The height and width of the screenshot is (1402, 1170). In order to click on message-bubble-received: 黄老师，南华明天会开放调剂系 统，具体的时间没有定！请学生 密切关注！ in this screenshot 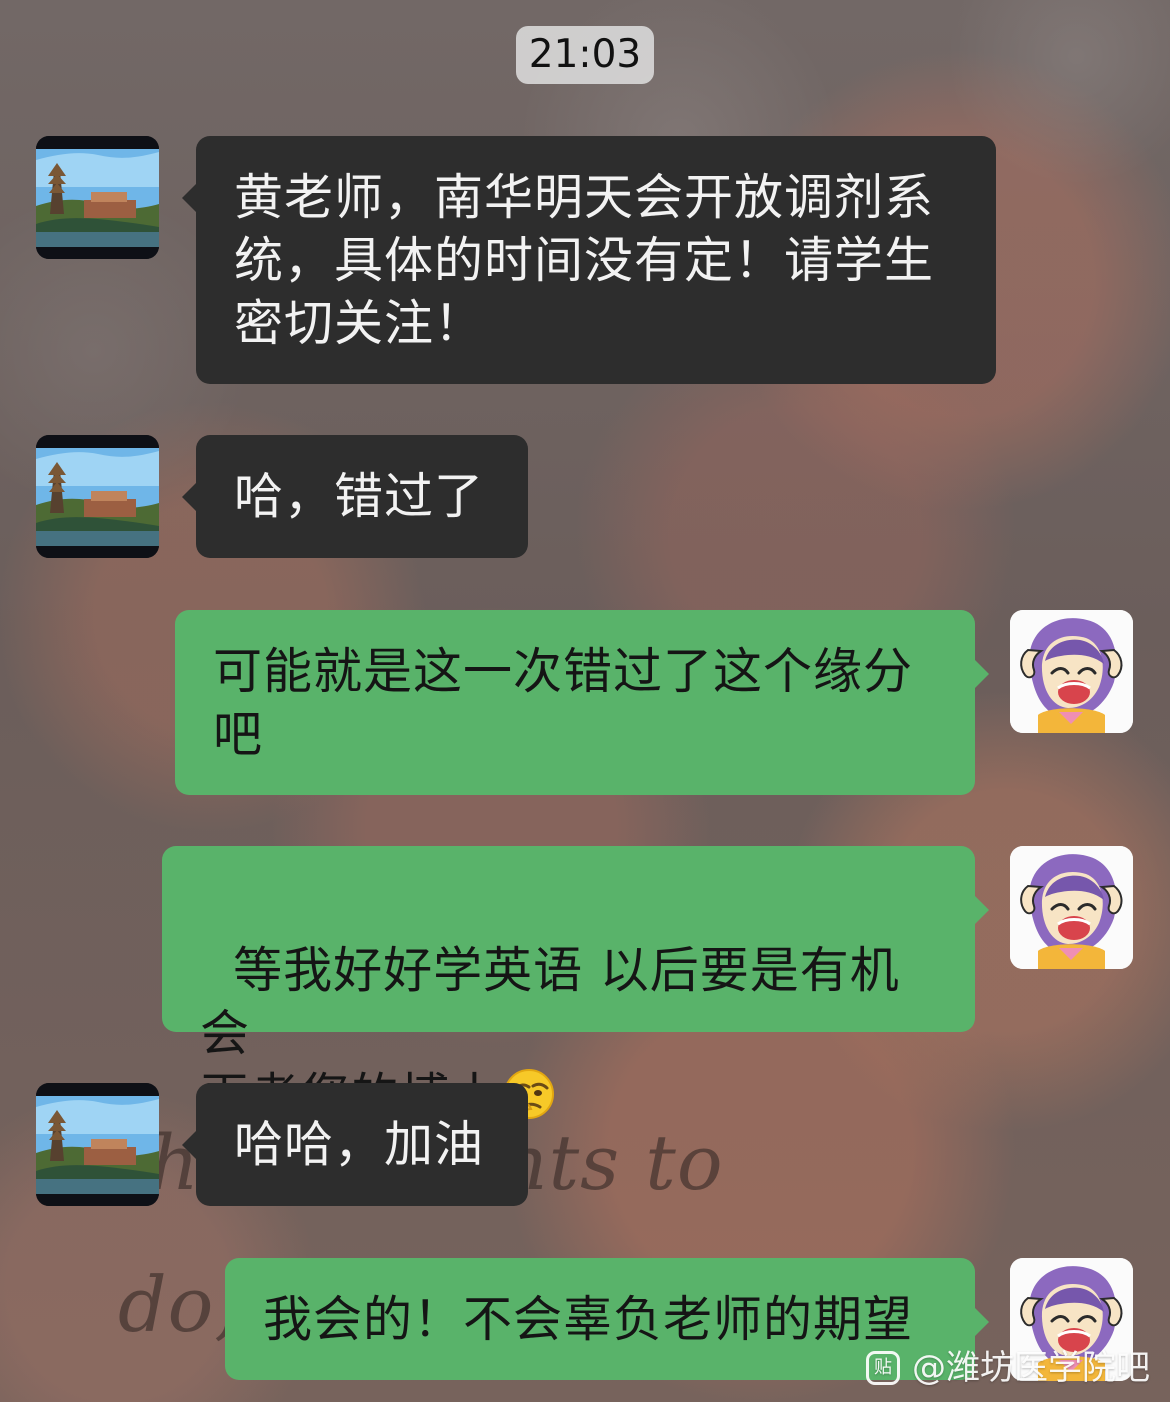, I will do `click(589, 260)`.